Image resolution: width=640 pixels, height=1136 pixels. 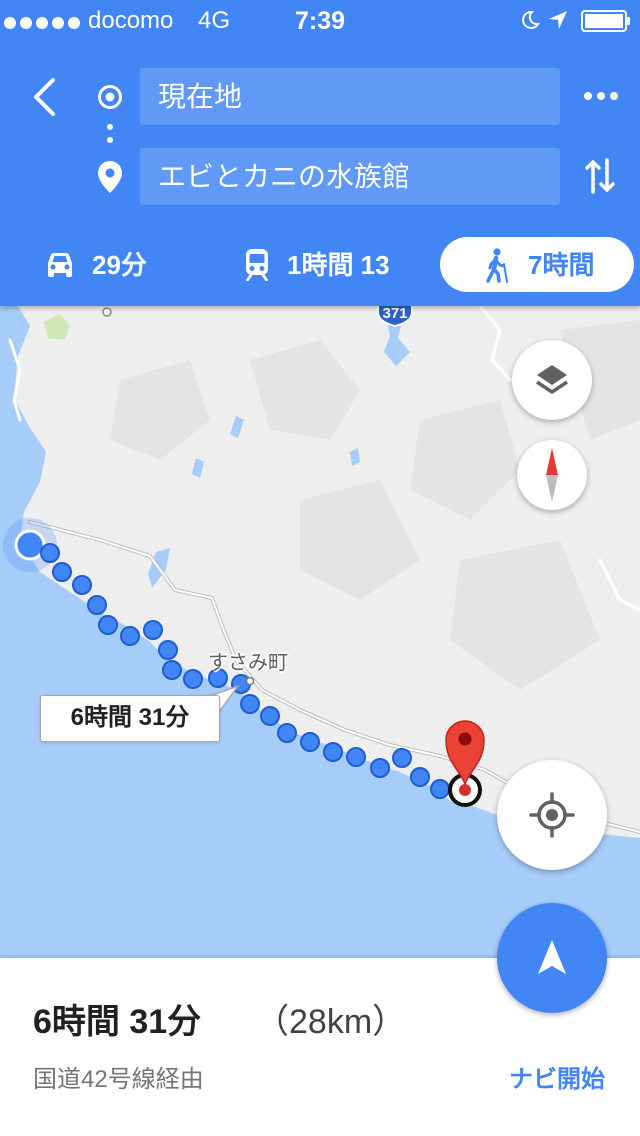 What do you see at coordinates (465, 763) in the screenshot?
I see `destination-marker` at bounding box center [465, 763].